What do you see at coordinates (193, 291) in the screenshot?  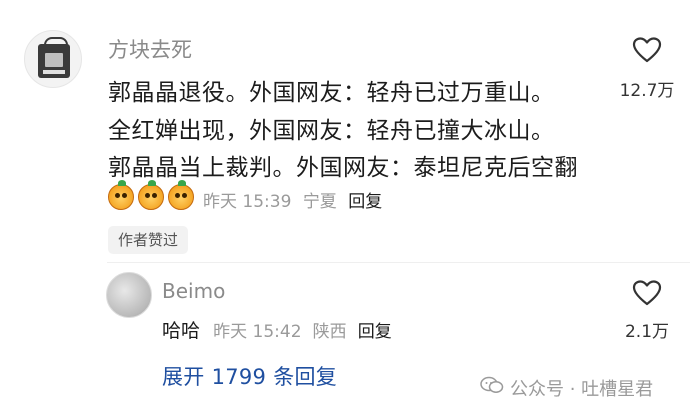 I see `reply-username: Beimo` at bounding box center [193, 291].